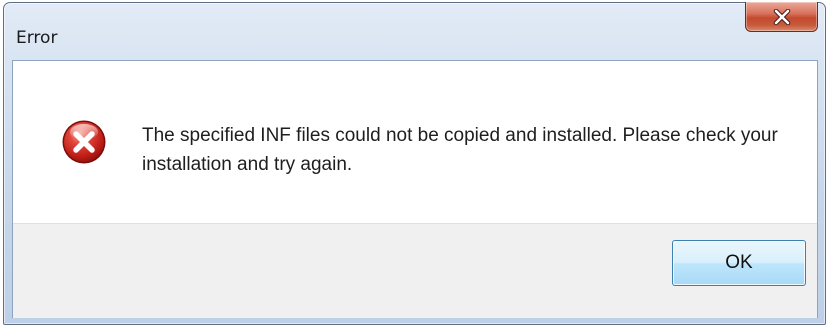 The image size is (830, 329). What do you see at coordinates (739, 263) in the screenshot?
I see `ok-button: OK` at bounding box center [739, 263].